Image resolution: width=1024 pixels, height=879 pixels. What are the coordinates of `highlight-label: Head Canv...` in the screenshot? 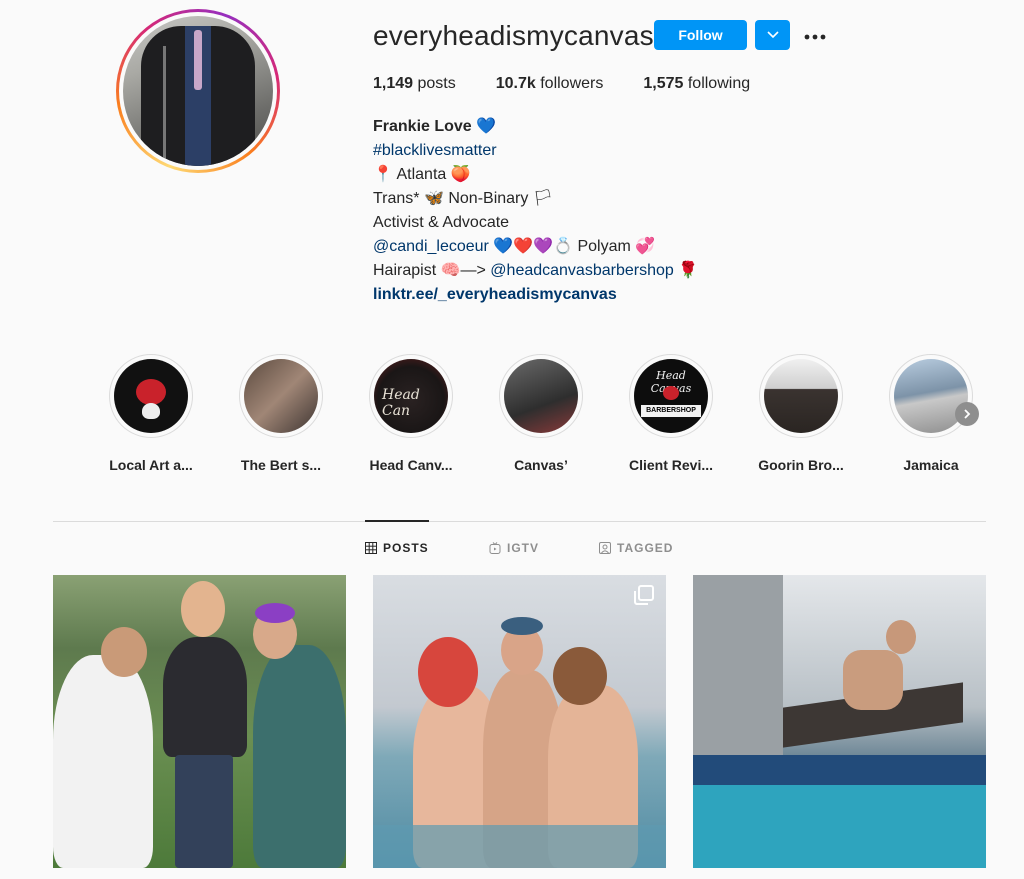 It's located at (411, 465).